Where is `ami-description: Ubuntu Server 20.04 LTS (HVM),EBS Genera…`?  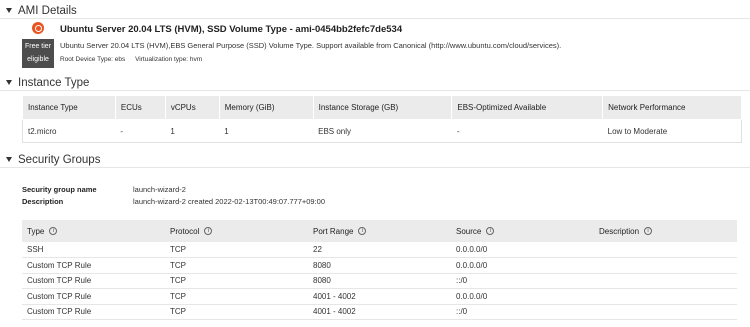
ami-description: Ubuntu Server 20.04 LTS (HVM),EBS Genera… is located at coordinates (311, 45).